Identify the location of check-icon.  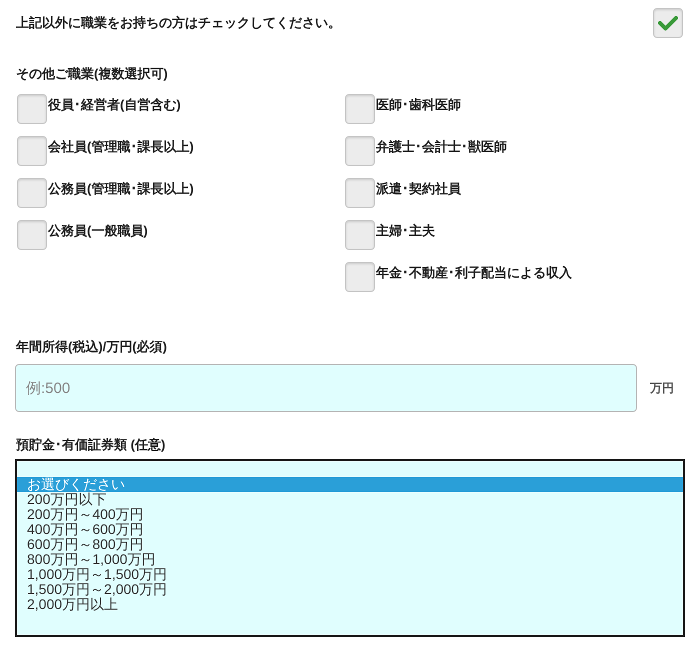
(668, 22).